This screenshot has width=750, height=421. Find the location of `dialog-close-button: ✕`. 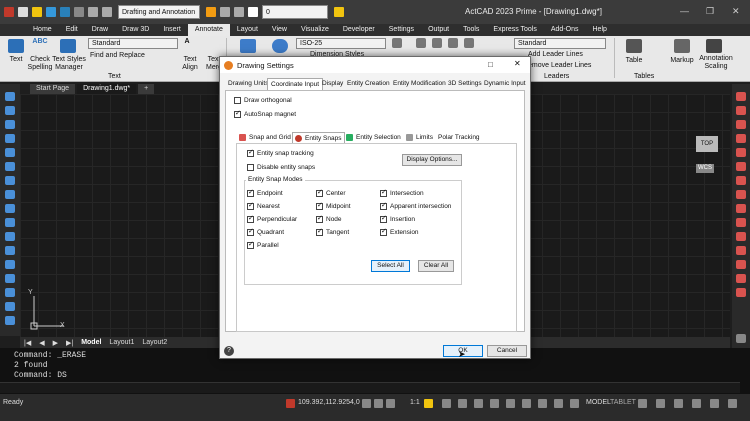

dialog-close-button: ✕ is located at coordinates (517, 63).